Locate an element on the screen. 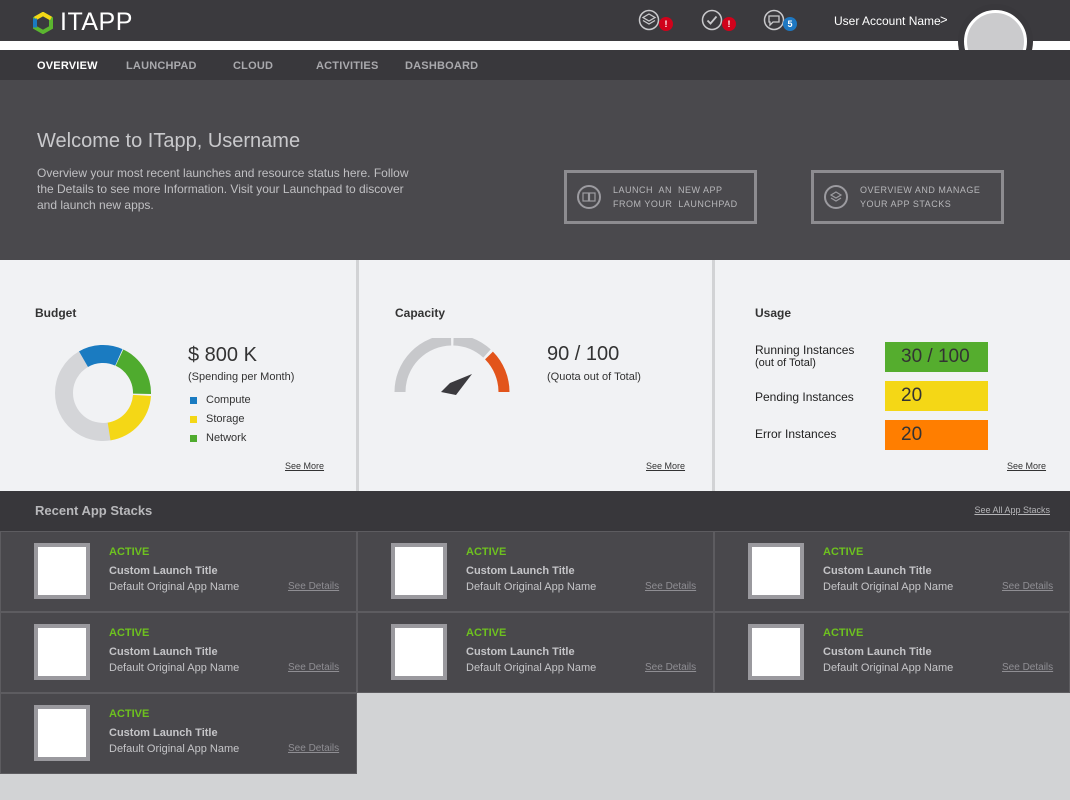 The image size is (1070, 800). manage-button-line2: YOUR APP STACKS is located at coordinates (906, 204).